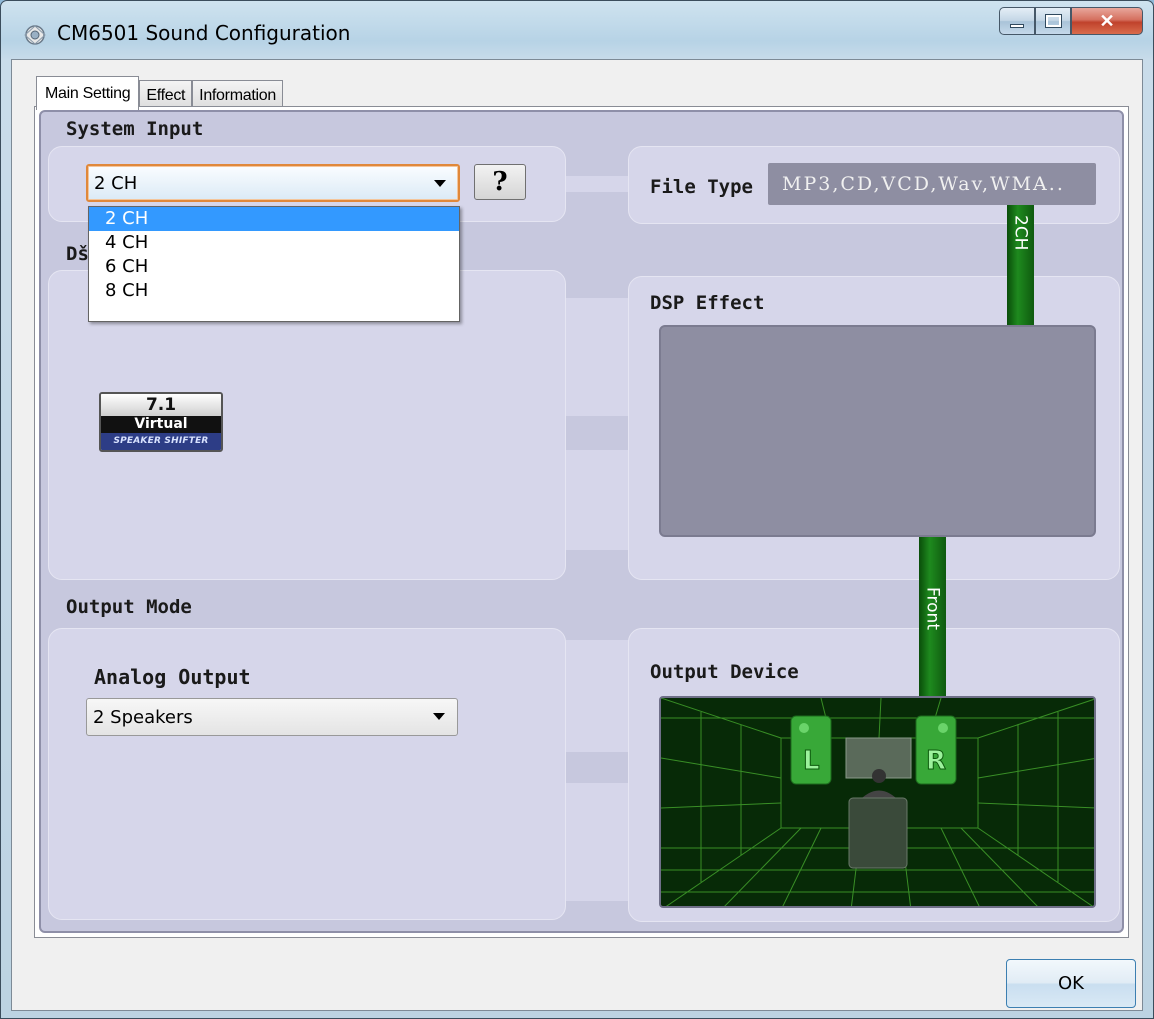 The width and height of the screenshot is (1154, 1019). What do you see at coordinates (932, 617) in the screenshot?
I see `channel-tag-front: Front` at bounding box center [932, 617].